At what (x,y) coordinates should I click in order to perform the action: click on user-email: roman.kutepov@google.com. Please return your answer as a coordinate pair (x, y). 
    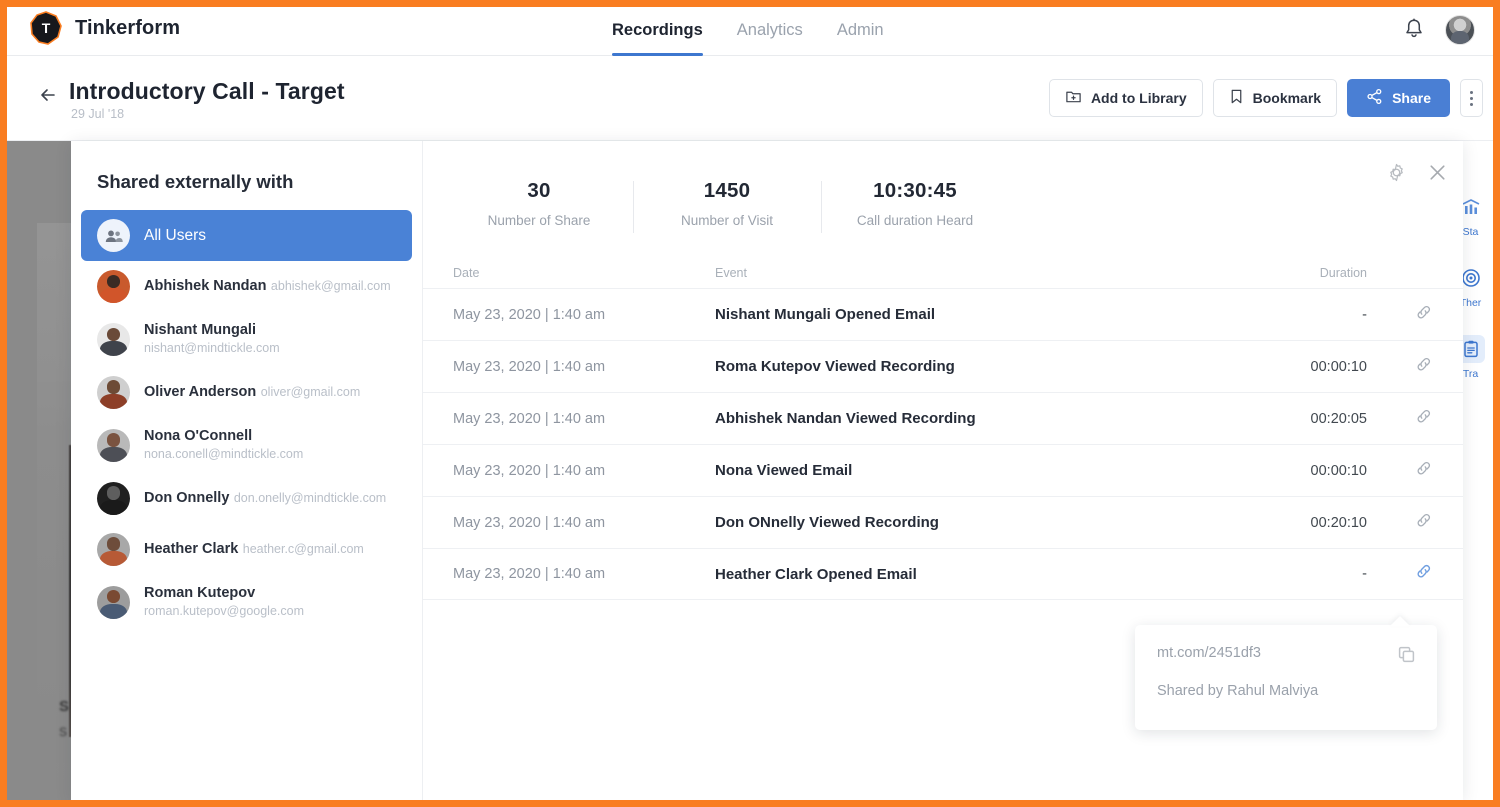
    Looking at the image, I should click on (224, 610).